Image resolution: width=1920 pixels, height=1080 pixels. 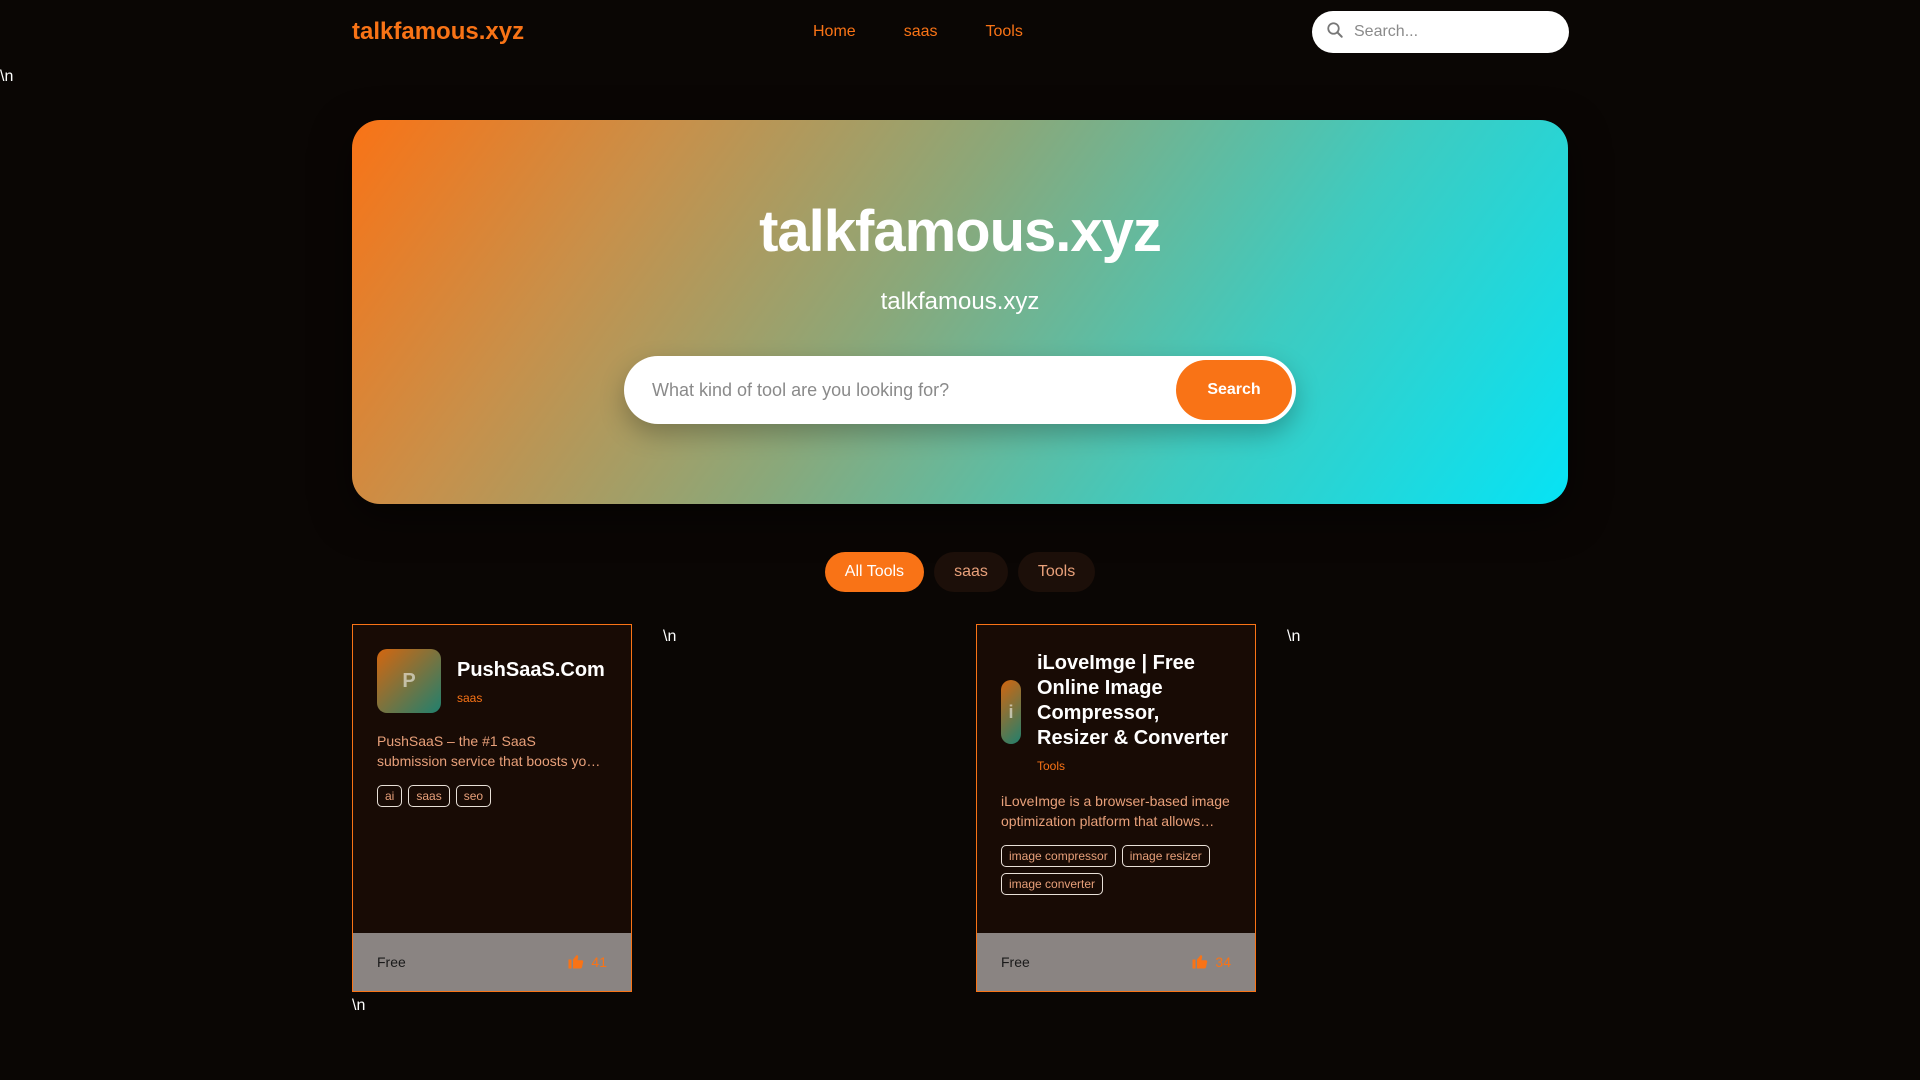 What do you see at coordinates (1165, 856) in the screenshot?
I see `tag: image resizer` at bounding box center [1165, 856].